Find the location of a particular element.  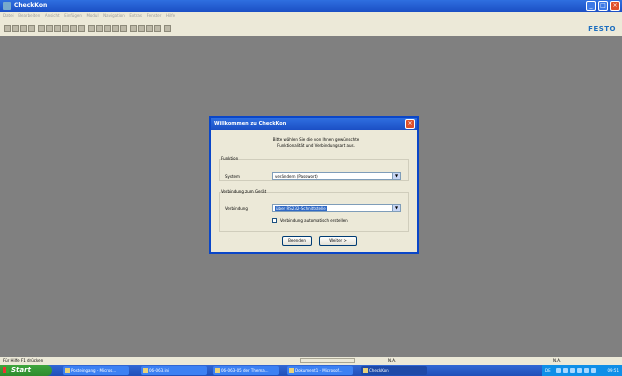

start-label: Start is located at coordinates (21, 370).